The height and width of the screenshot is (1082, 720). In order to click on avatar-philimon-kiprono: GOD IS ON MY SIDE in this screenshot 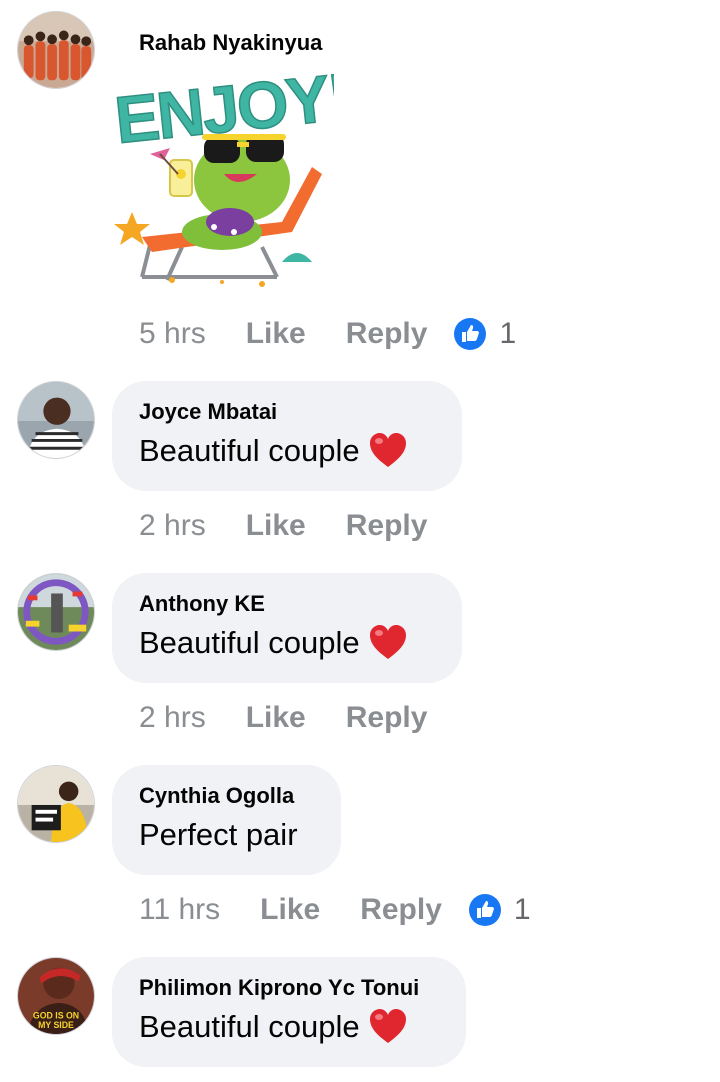, I will do `click(56, 996)`.